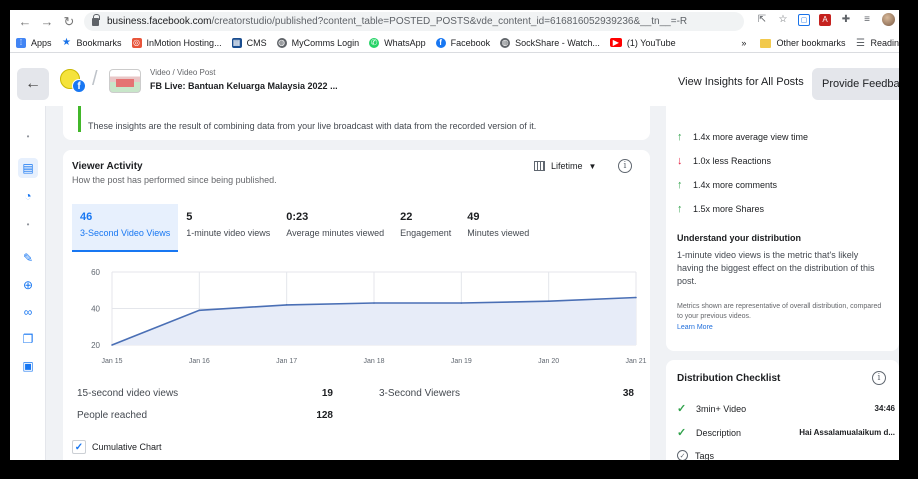  What do you see at coordinates (867, 20) in the screenshot?
I see `reading-list-icon: ≡` at bounding box center [867, 20].